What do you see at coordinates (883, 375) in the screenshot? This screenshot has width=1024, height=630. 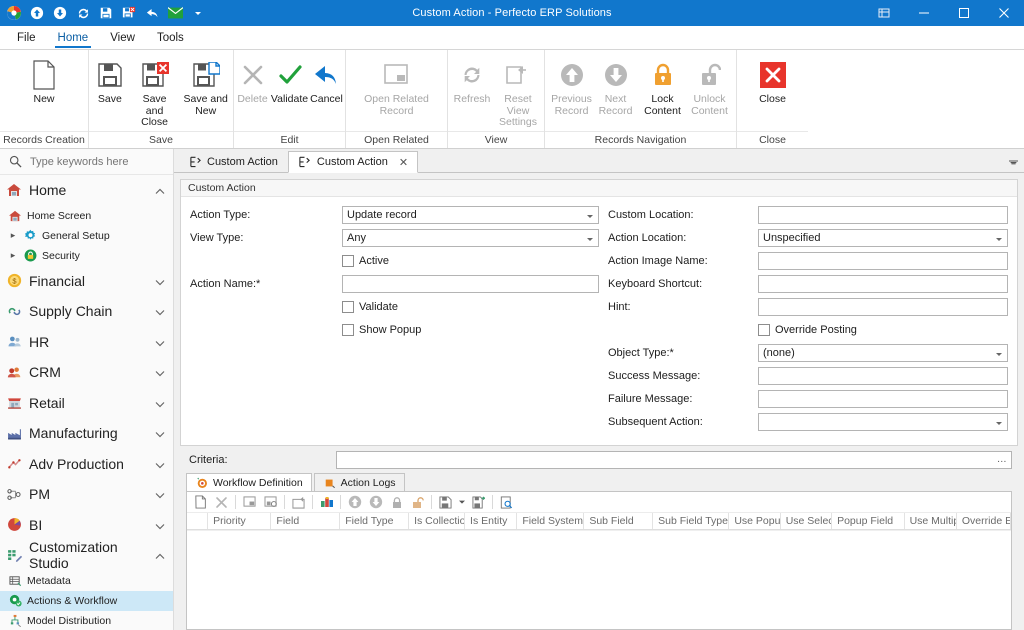 I see `success-message-input` at bounding box center [883, 375].